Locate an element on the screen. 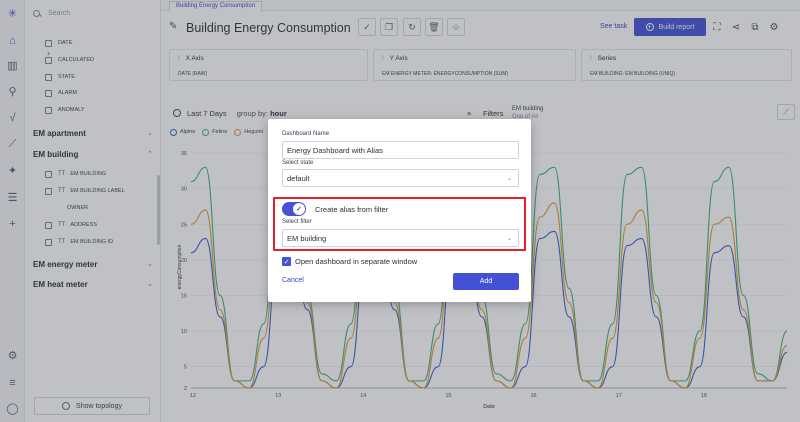  alias-toggle: ✓ is located at coordinates (294, 209).